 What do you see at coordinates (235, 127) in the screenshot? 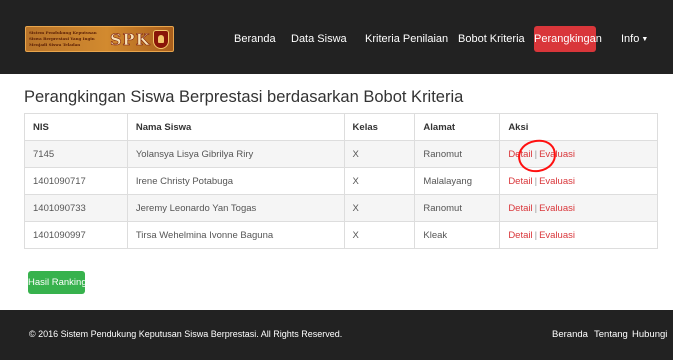
I see `header-nama-siswa: Nama Siswa` at bounding box center [235, 127].